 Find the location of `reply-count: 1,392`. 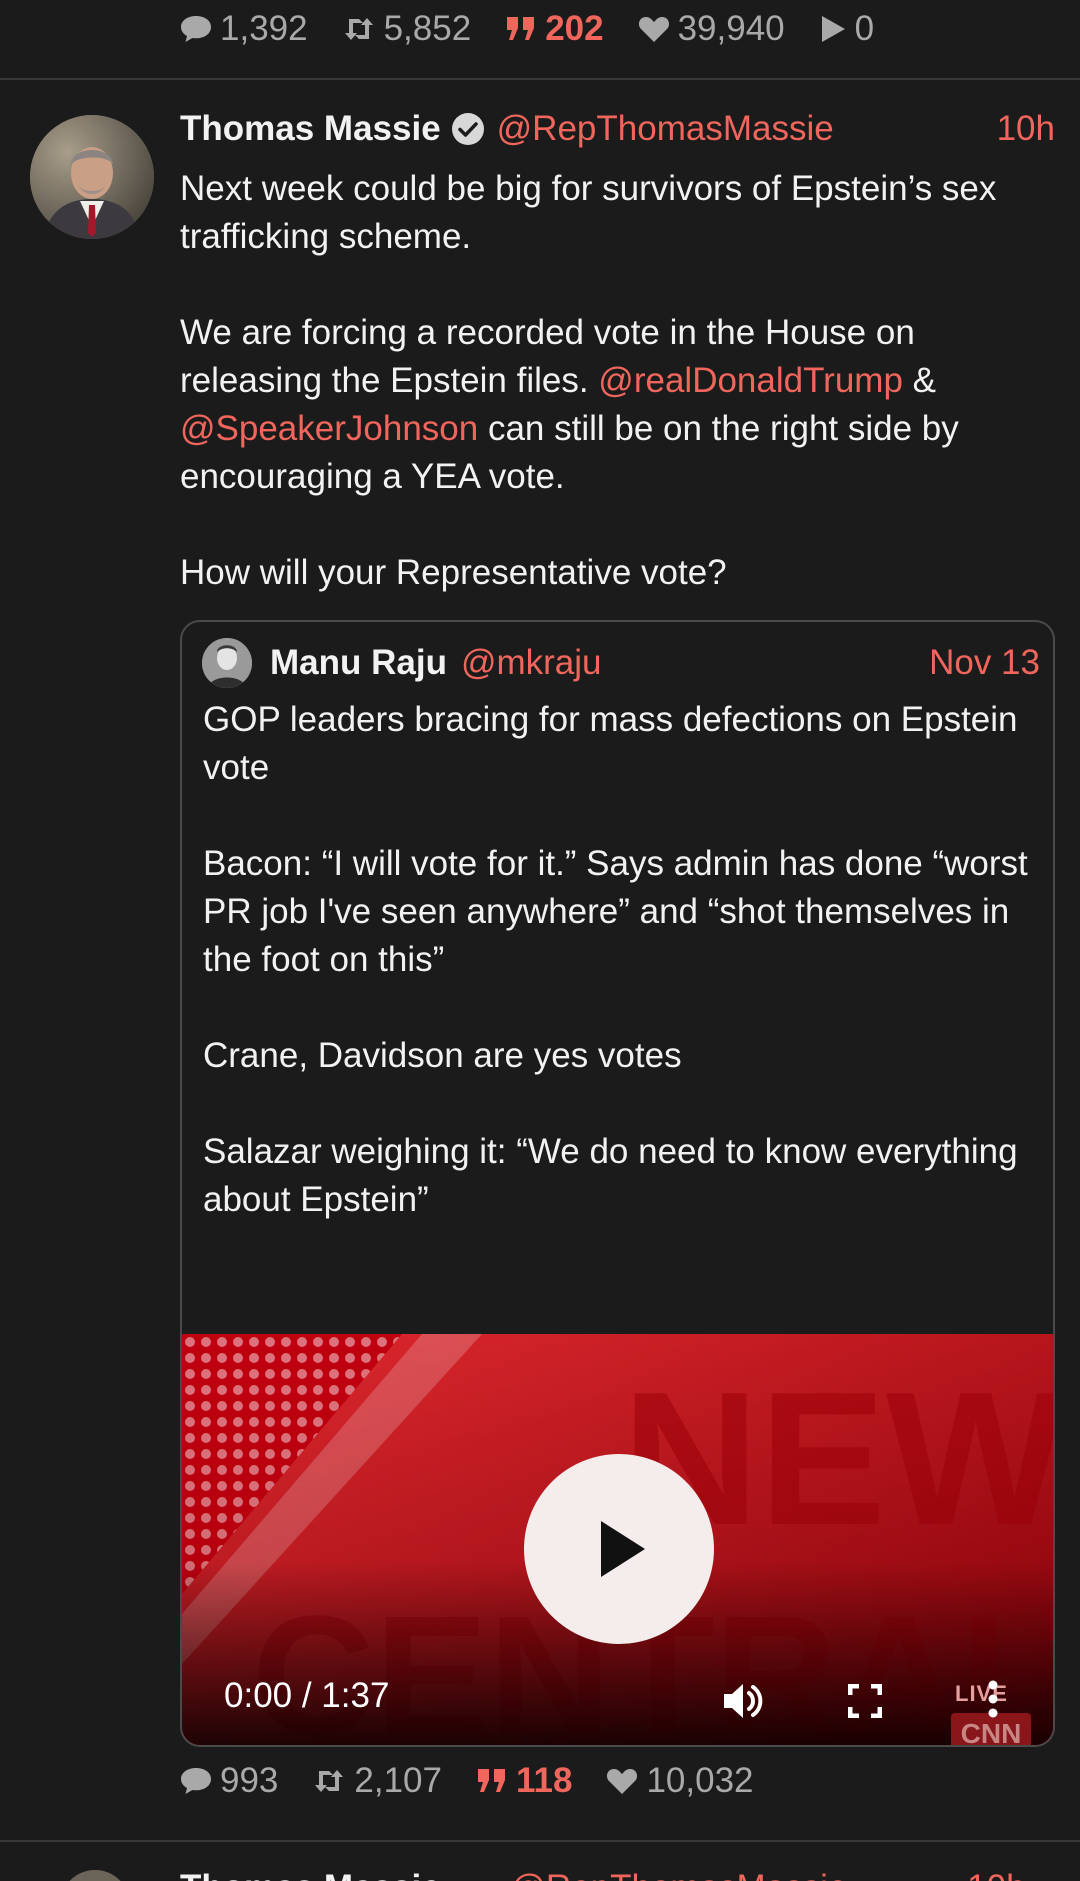

reply-count: 1,392 is located at coordinates (264, 28).